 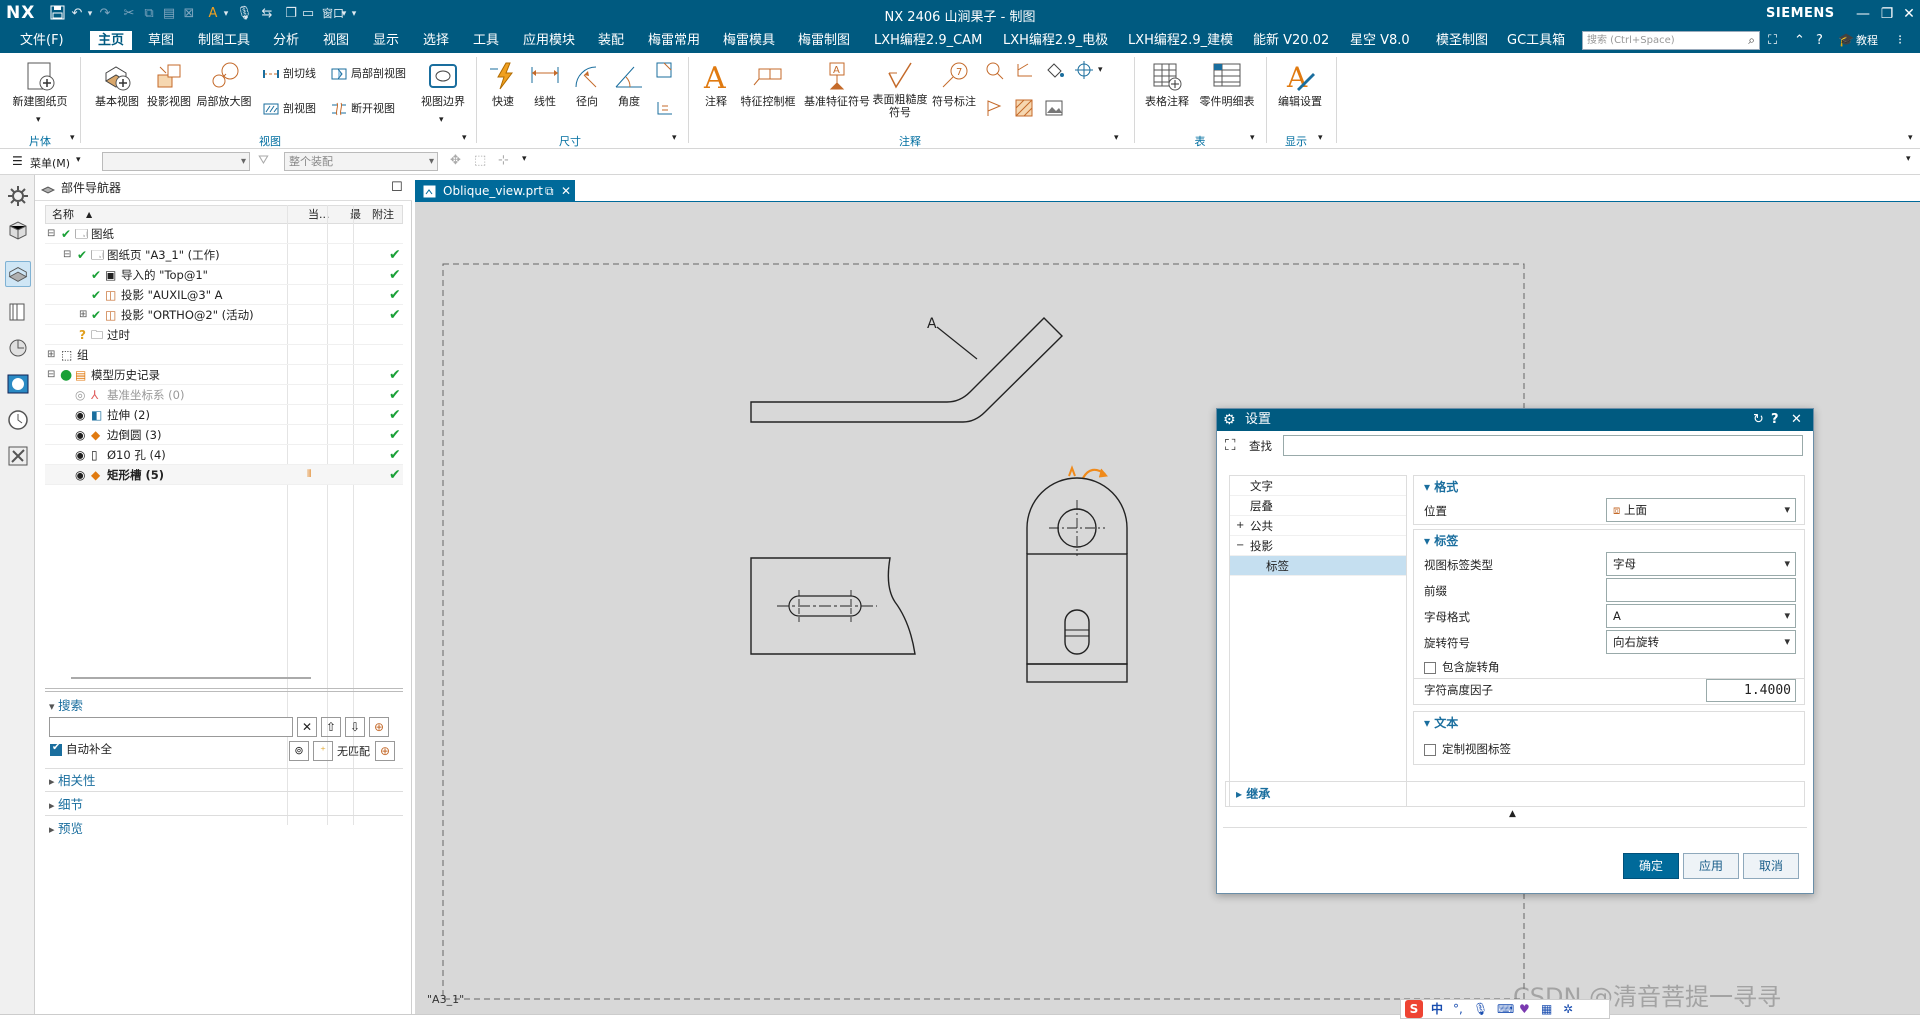 What do you see at coordinates (486, 40) in the screenshot?
I see `tab-tools: 工具` at bounding box center [486, 40].